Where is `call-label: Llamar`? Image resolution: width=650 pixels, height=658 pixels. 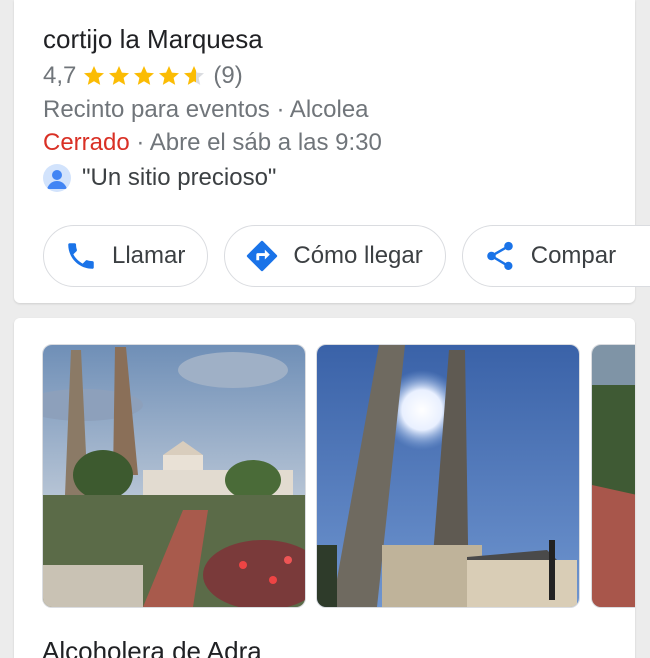
call-label: Llamar is located at coordinates (149, 255).